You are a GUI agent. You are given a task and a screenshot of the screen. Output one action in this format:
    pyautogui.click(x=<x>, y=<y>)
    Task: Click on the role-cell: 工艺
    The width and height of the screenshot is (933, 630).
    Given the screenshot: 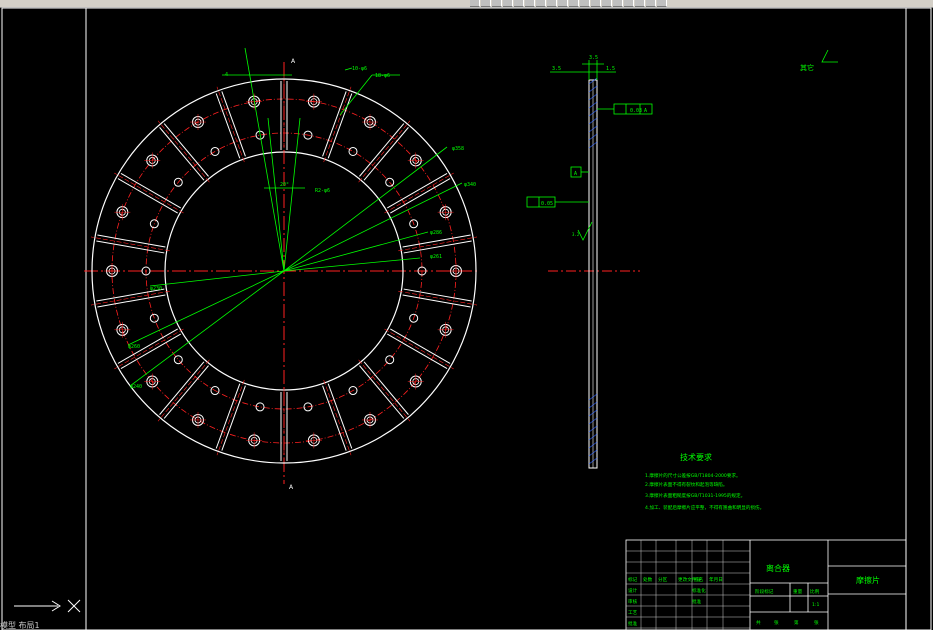 What is the action you would take?
    pyautogui.click(x=633, y=613)
    